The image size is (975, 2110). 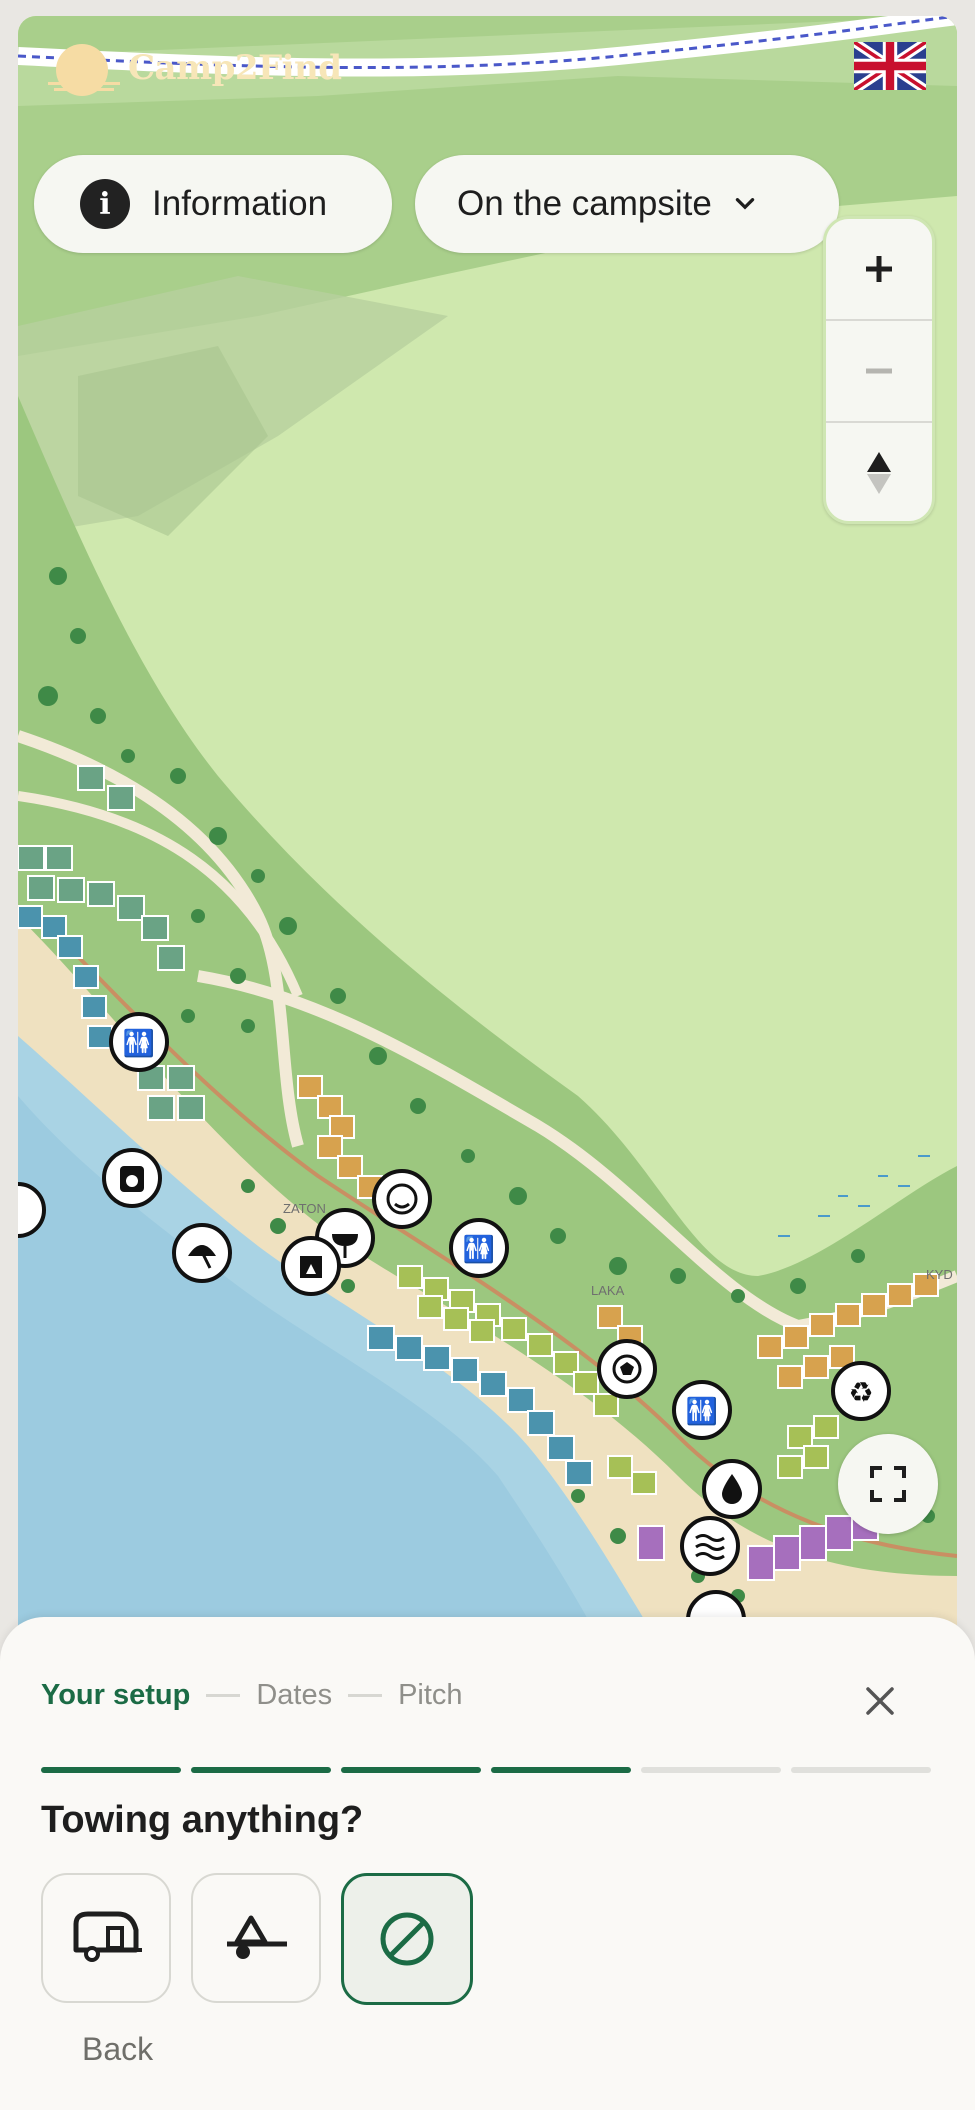 I want to click on uk-flag-icon, so click(x=890, y=66).